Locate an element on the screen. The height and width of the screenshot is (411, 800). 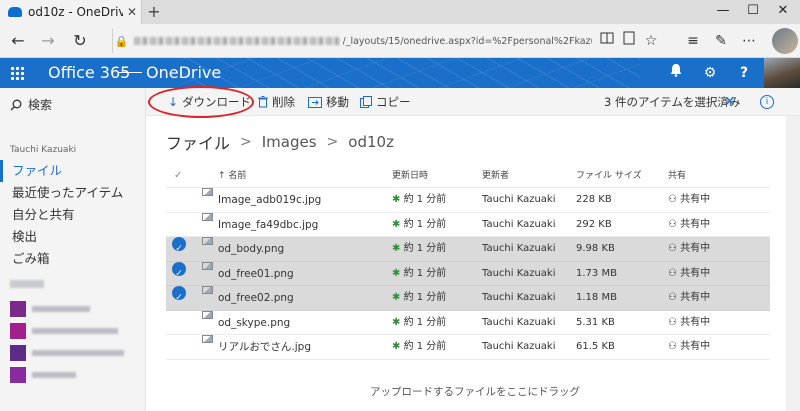
help-button: ? is located at coordinates (744, 73).